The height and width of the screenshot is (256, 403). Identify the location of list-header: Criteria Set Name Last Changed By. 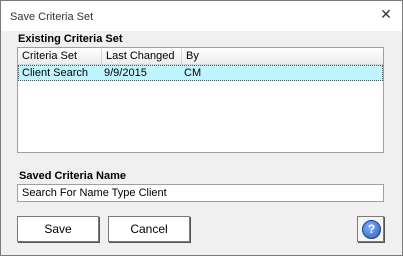
(200, 63).